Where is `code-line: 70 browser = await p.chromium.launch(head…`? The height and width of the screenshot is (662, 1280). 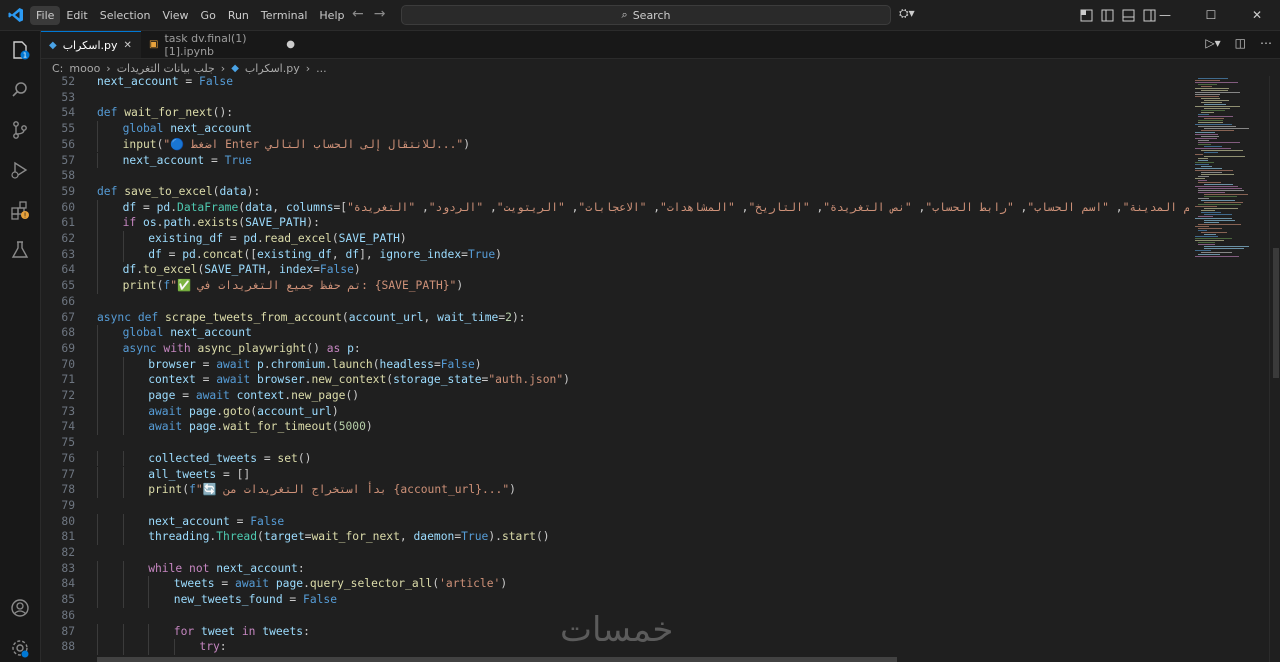
code-line: 70 browser = await p.chromium.launch(head… is located at coordinates (615, 364).